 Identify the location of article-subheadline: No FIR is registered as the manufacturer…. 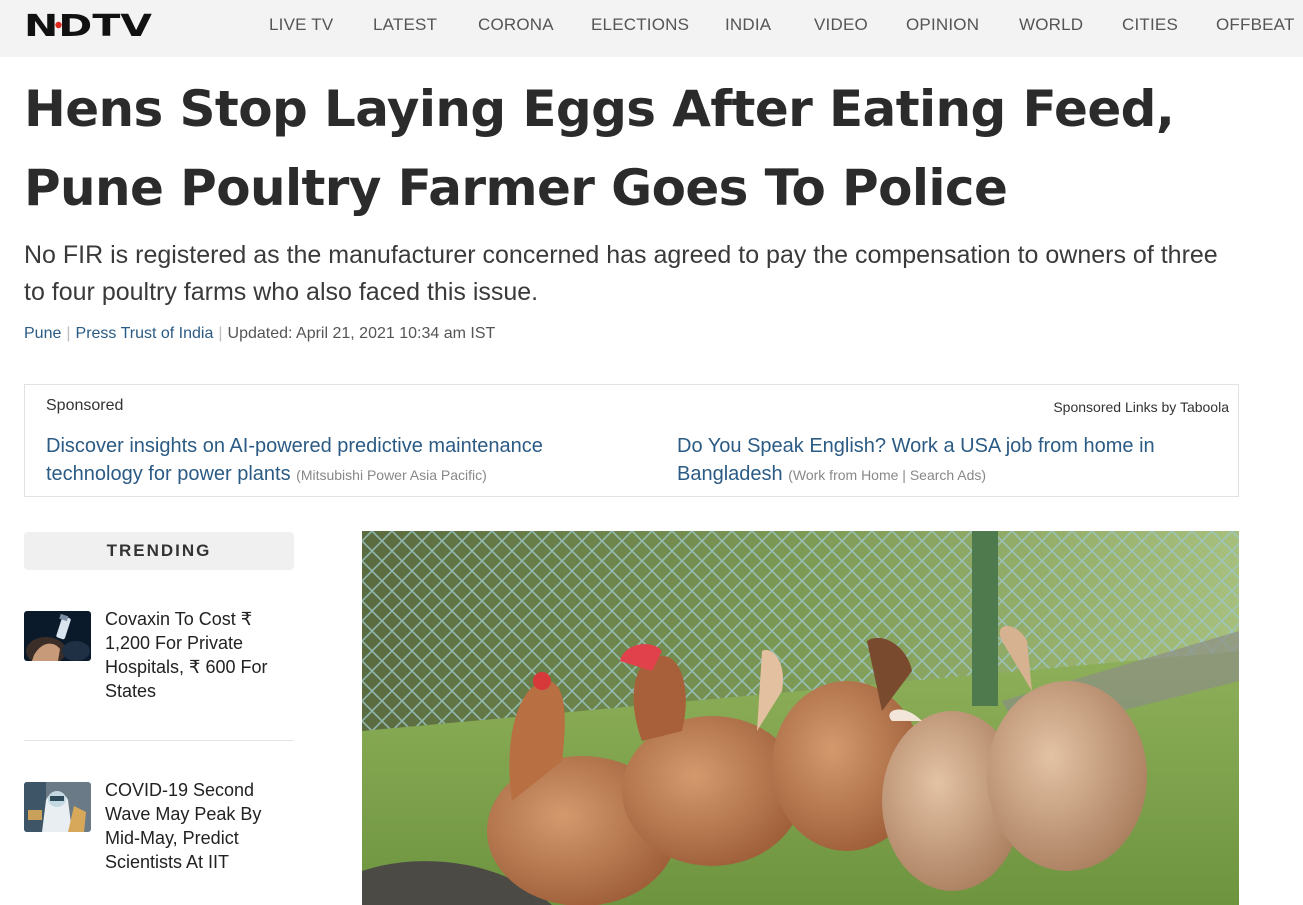
(621, 273).